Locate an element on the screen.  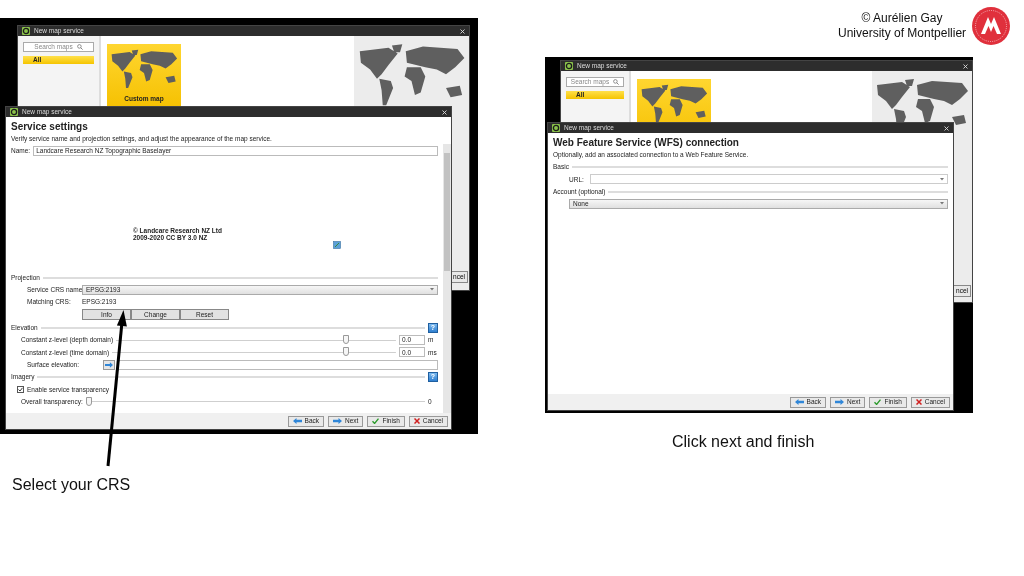
scrollbar is located at coordinates (447, 278).